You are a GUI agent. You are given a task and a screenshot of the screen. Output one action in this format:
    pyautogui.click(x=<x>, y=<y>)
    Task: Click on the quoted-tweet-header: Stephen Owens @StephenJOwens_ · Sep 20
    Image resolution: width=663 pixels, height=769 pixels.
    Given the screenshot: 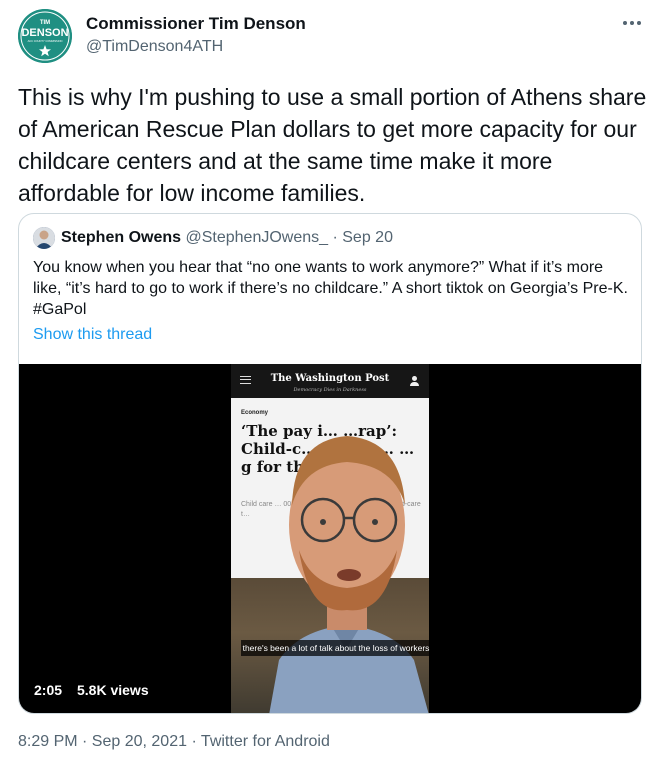 What is the action you would take?
    pyautogui.click(x=227, y=238)
    